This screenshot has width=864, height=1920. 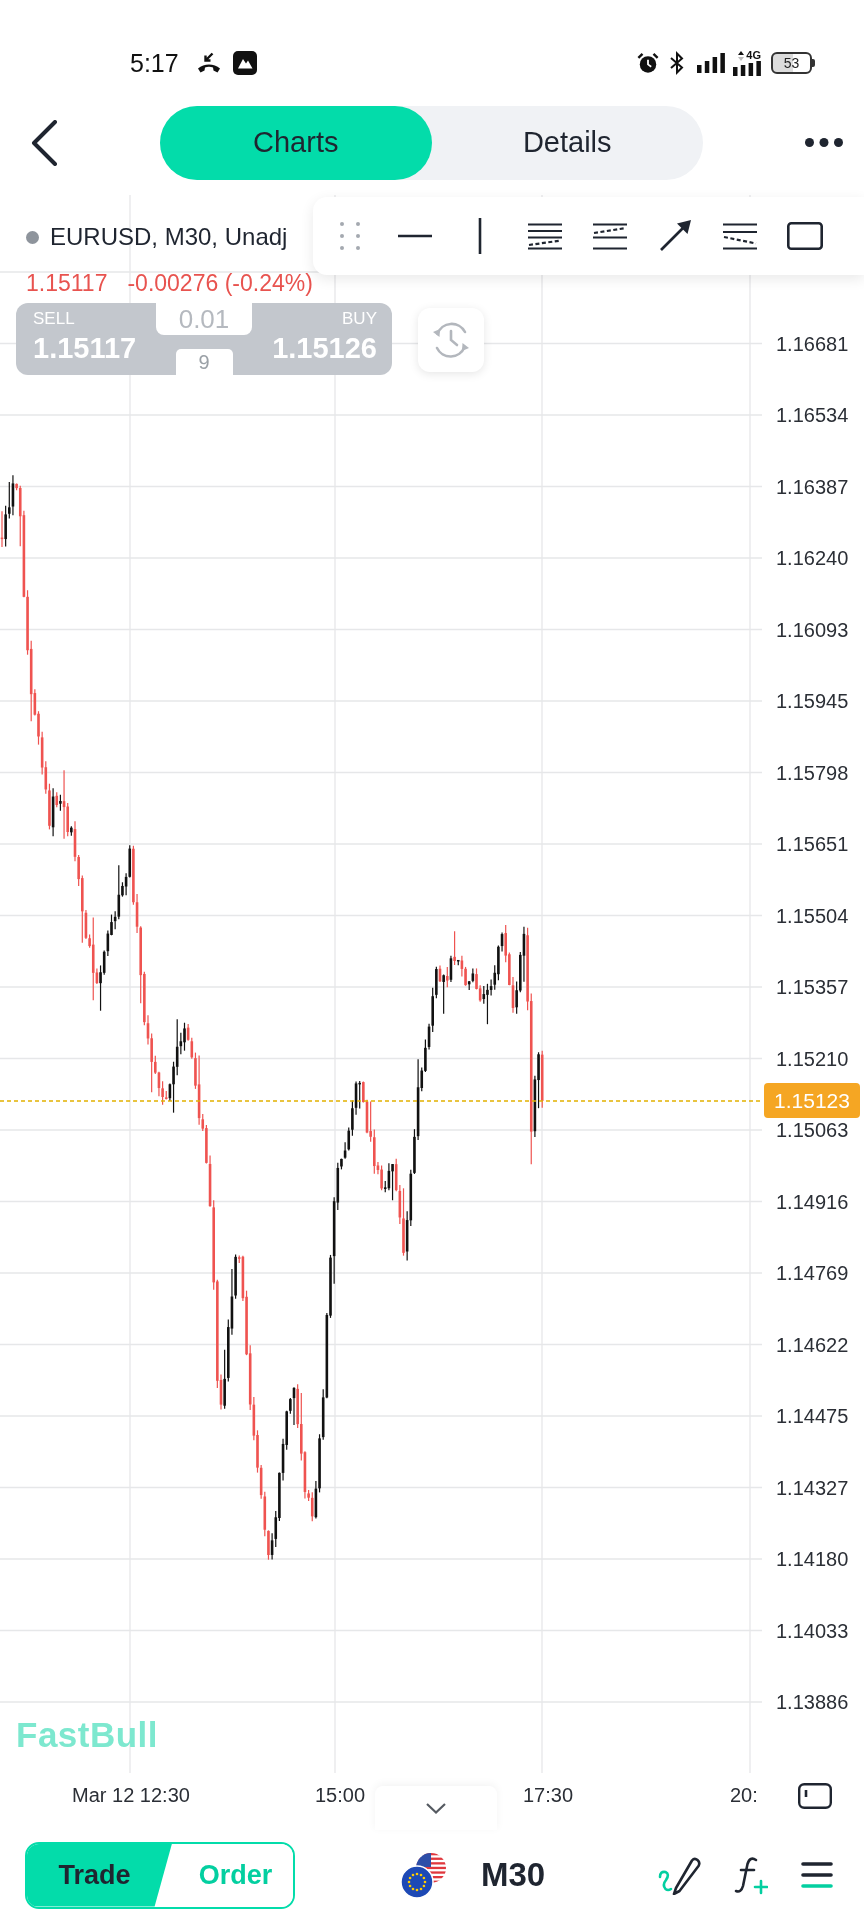 What do you see at coordinates (812, 1273) in the screenshot?
I see `price-axis-label: 1.14769` at bounding box center [812, 1273].